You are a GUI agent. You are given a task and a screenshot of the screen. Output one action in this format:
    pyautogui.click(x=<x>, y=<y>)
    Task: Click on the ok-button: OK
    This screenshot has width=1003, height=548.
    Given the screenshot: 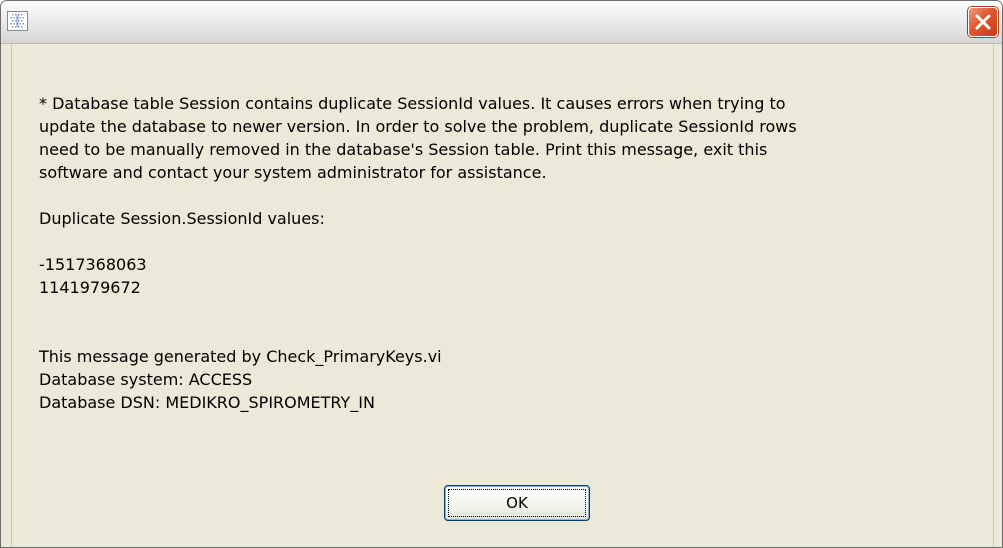 What is the action you would take?
    pyautogui.click(x=517, y=503)
    